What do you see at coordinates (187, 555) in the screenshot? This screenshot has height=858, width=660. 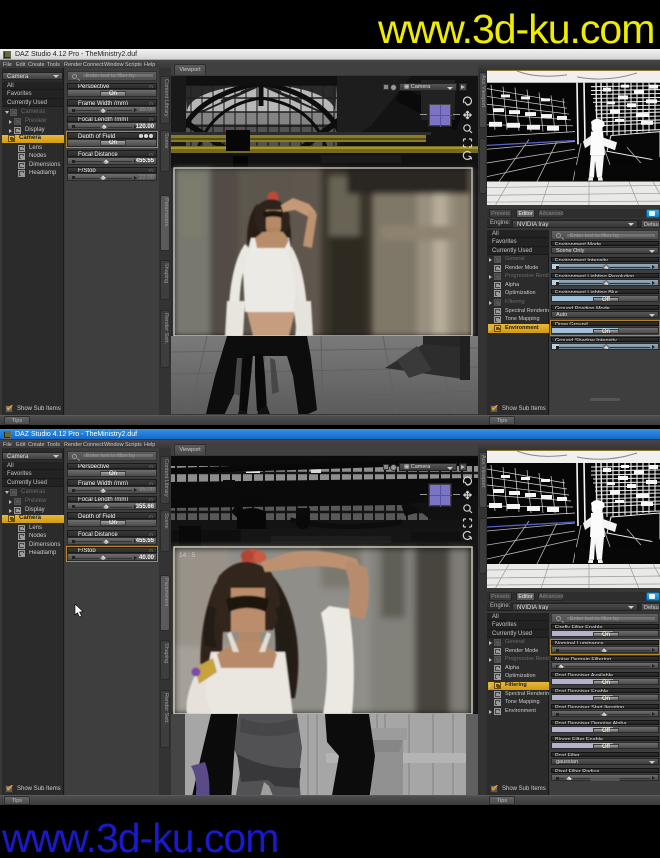 I see `svg-text: 14 : 5` at bounding box center [187, 555].